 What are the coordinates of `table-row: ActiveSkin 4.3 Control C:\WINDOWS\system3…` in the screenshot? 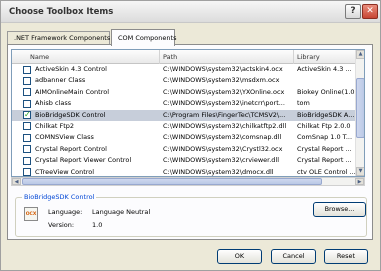 It's located at (184, 69).